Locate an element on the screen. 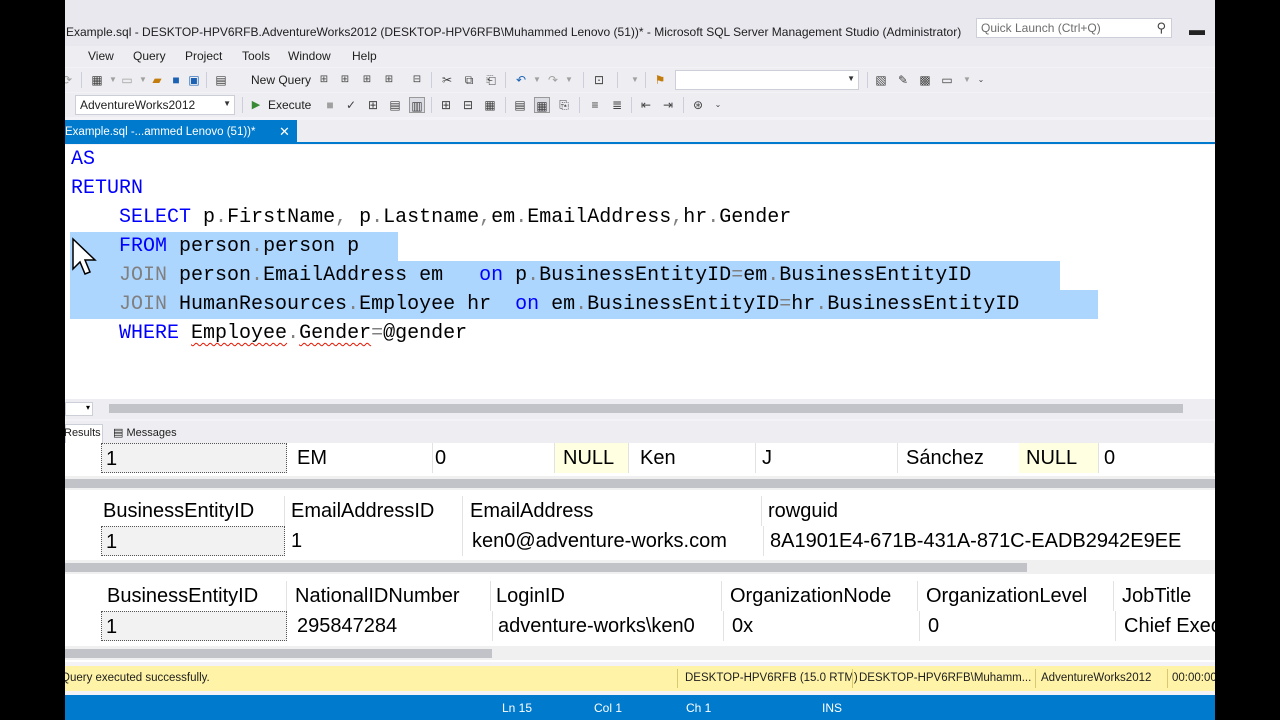  zoom-select: ▾ is located at coordinates (79, 409).